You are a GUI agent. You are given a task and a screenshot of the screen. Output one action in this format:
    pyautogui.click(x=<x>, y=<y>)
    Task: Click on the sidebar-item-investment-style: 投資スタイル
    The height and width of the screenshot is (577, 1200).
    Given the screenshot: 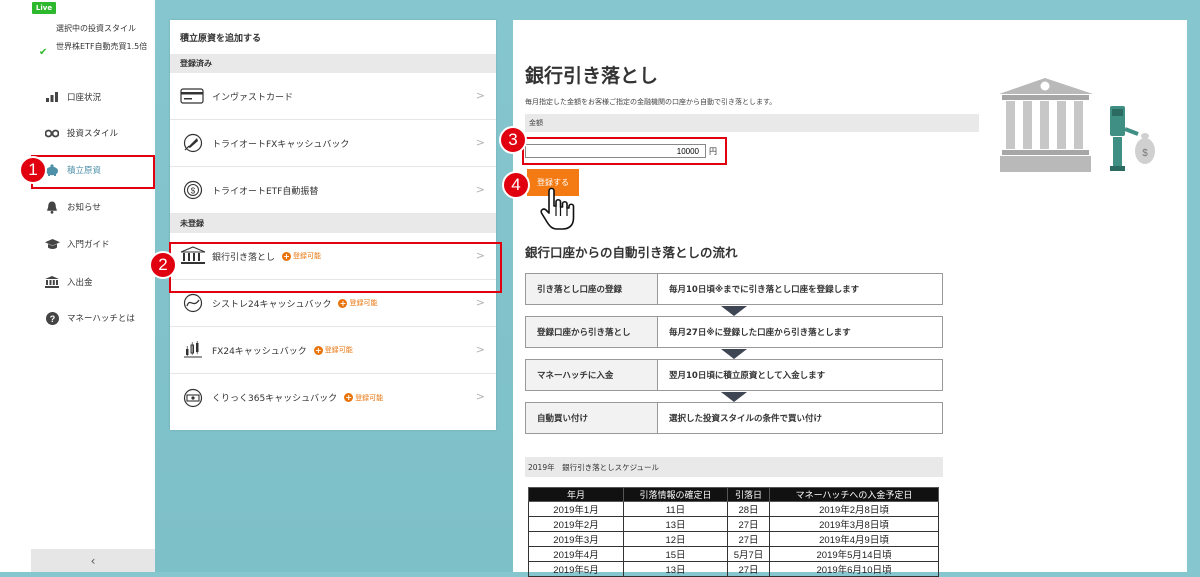 What is the action you would take?
    pyautogui.click(x=98, y=133)
    